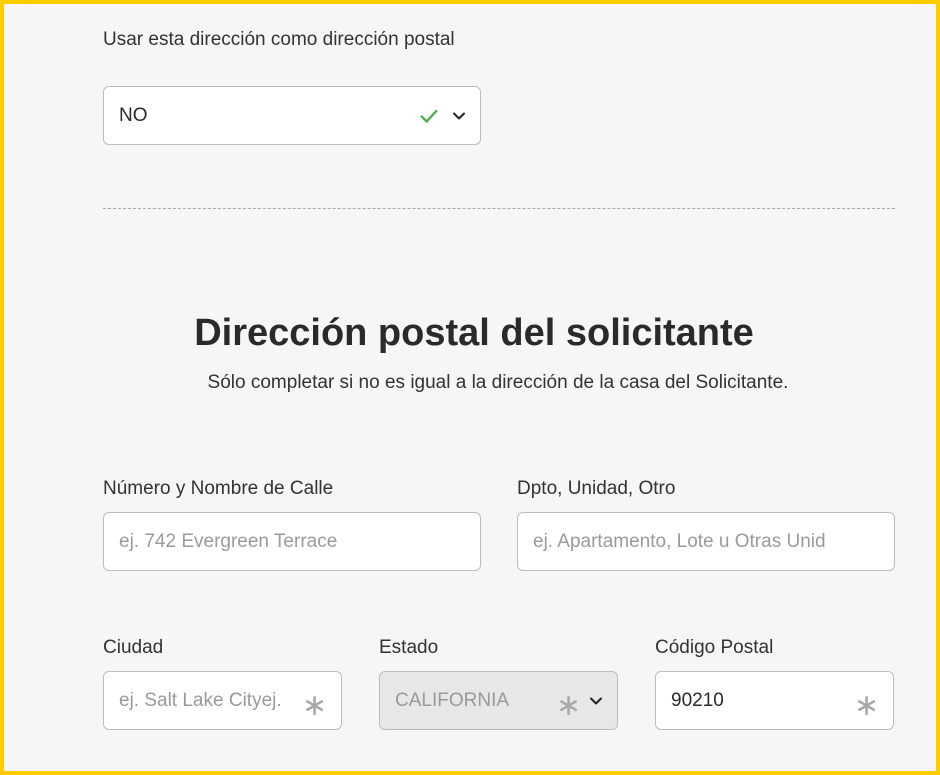 The width and height of the screenshot is (940, 775). What do you see at coordinates (679, 541) in the screenshot?
I see `unit-placeholder: ej. Apartamento, Lote u Otras Unid` at bounding box center [679, 541].